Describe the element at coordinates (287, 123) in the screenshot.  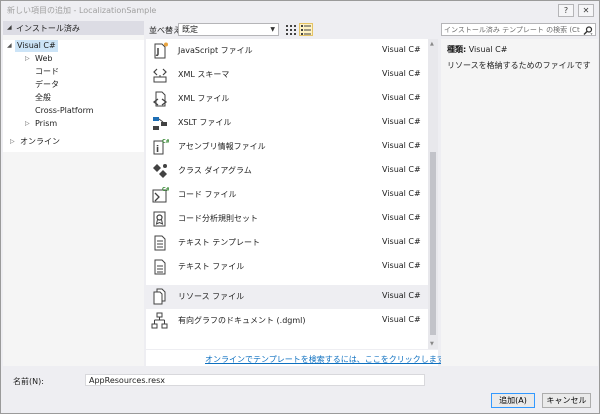
I see `template-item: XSLT ファイル Visual C#` at that location.